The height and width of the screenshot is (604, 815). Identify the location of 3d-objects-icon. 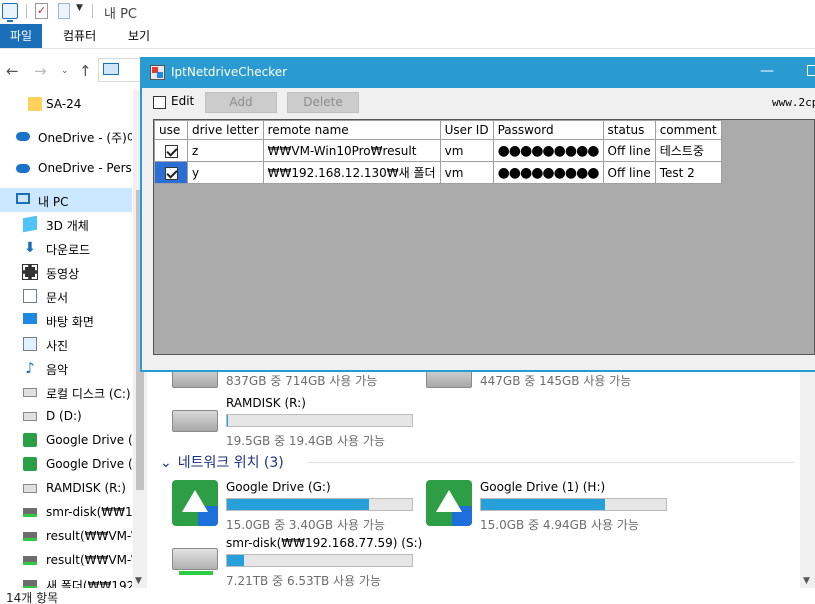
(30, 224).